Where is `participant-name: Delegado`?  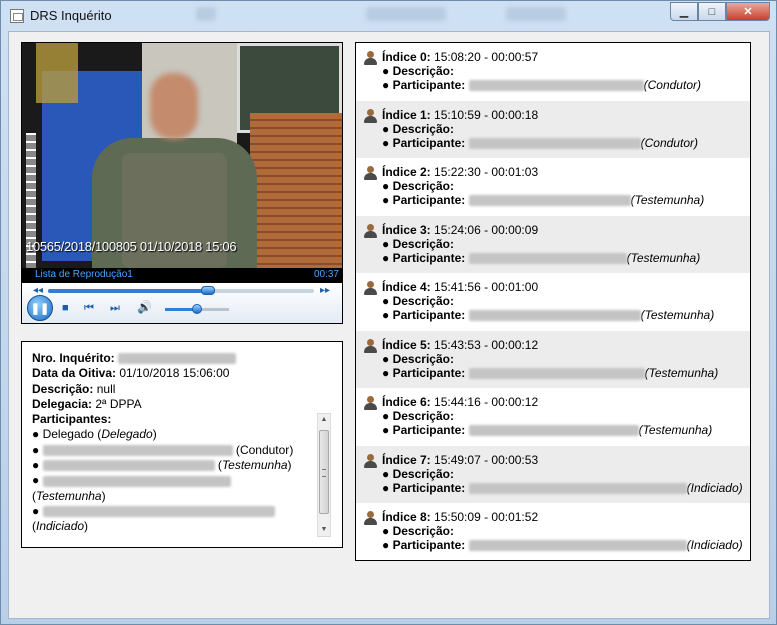
participant-name: Delegado is located at coordinates (68, 434).